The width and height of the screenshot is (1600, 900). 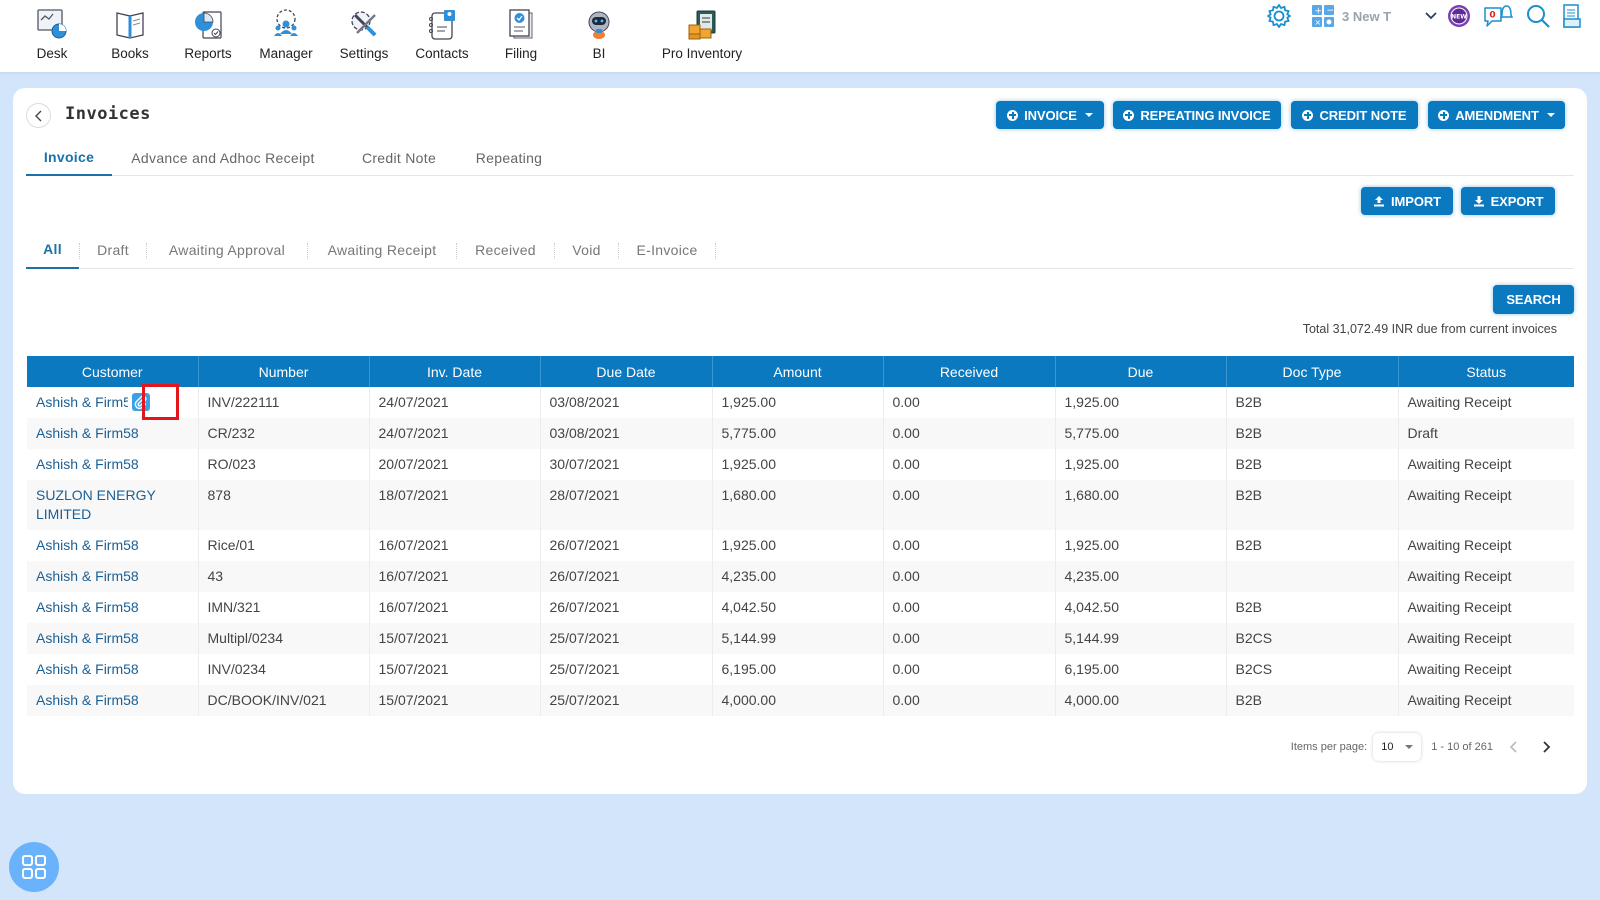 I want to click on nav-bi: BI, so click(x=599, y=33).